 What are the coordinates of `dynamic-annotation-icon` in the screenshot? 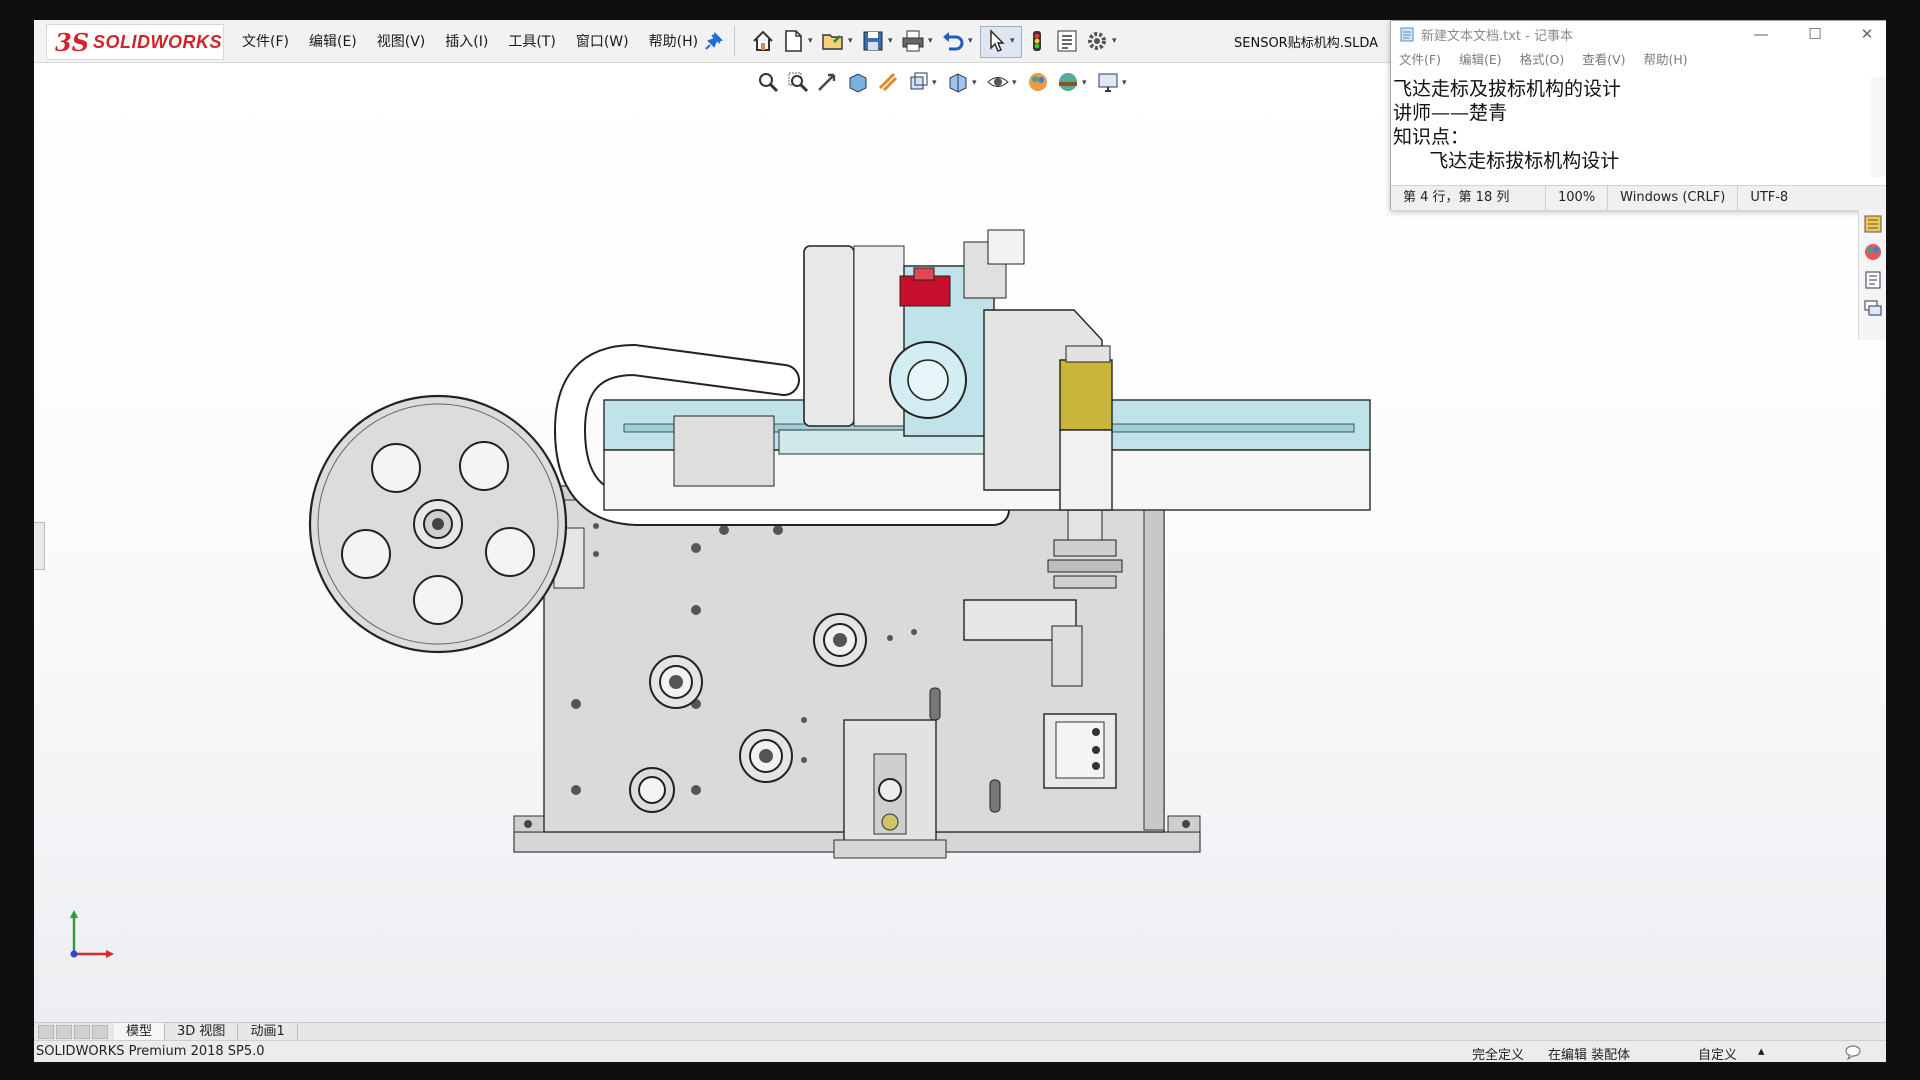 It's located at (888, 82).